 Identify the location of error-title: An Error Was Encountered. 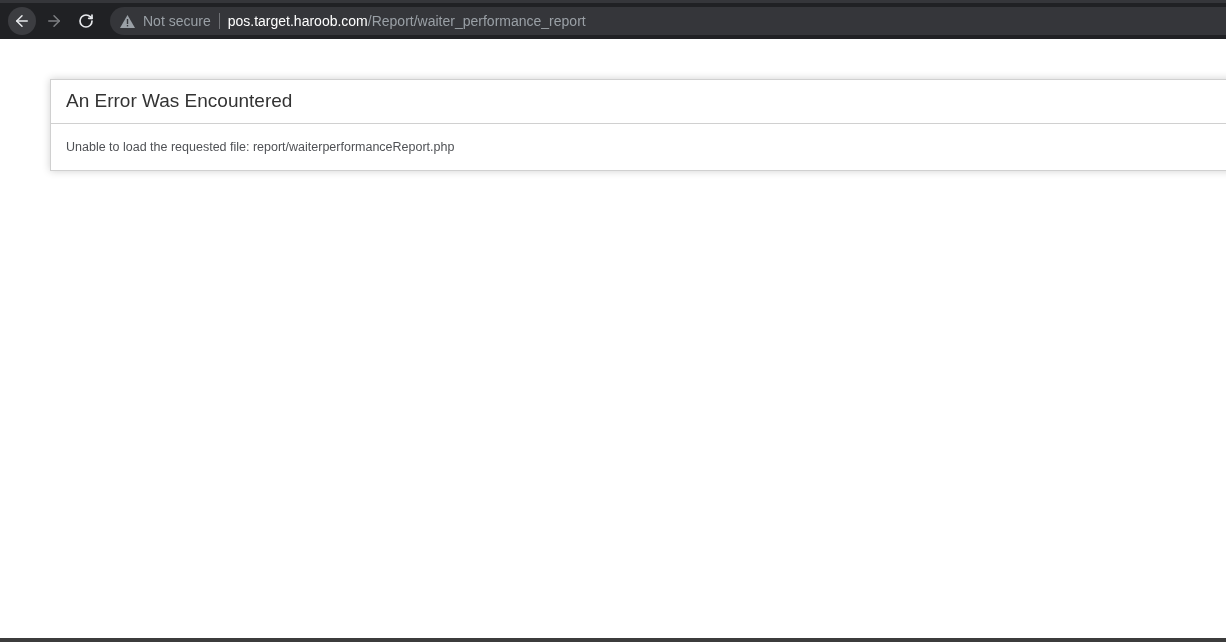
(179, 101).